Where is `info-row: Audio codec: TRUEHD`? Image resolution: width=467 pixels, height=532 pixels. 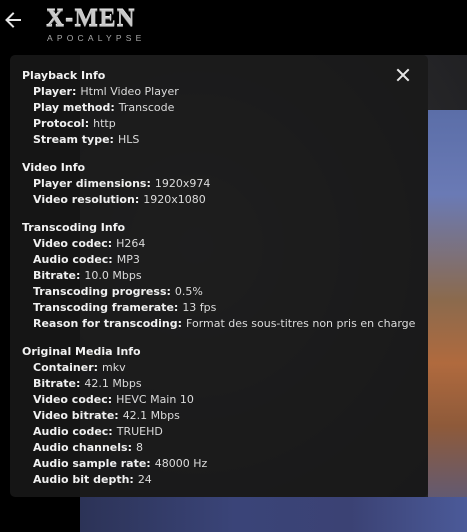
info-row: Audio codec: TRUEHD is located at coordinates (219, 432).